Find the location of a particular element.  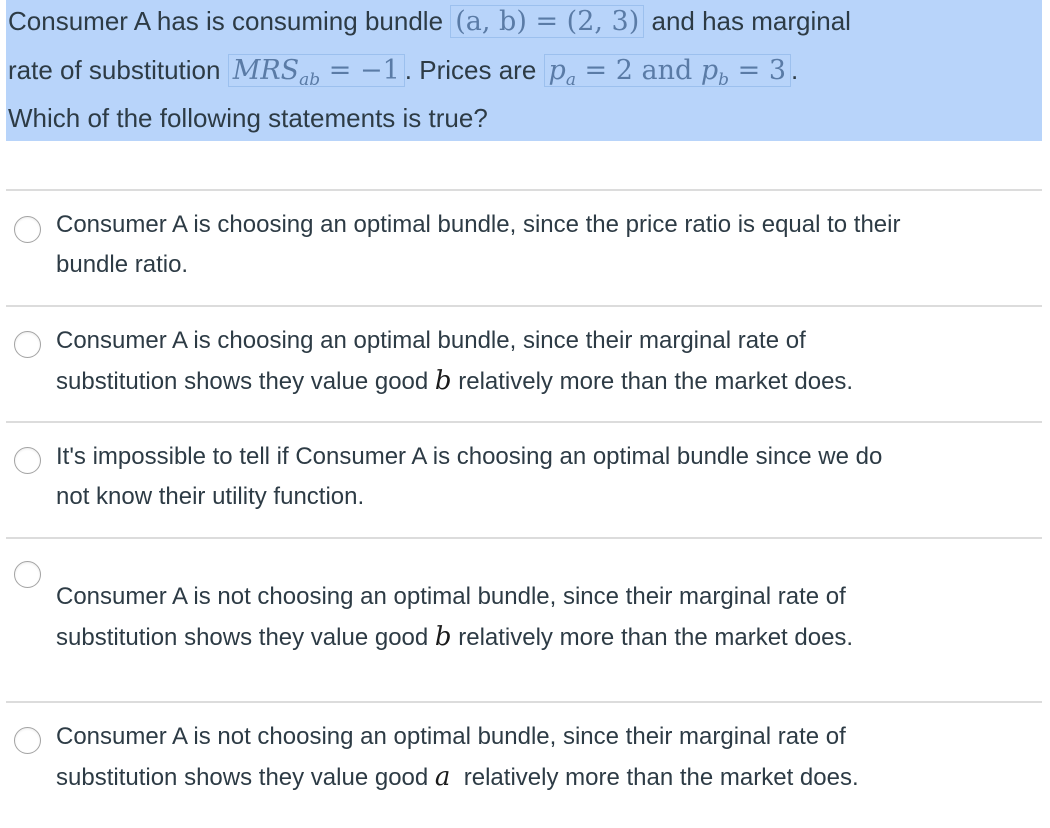

question-text: . is located at coordinates (795, 70).